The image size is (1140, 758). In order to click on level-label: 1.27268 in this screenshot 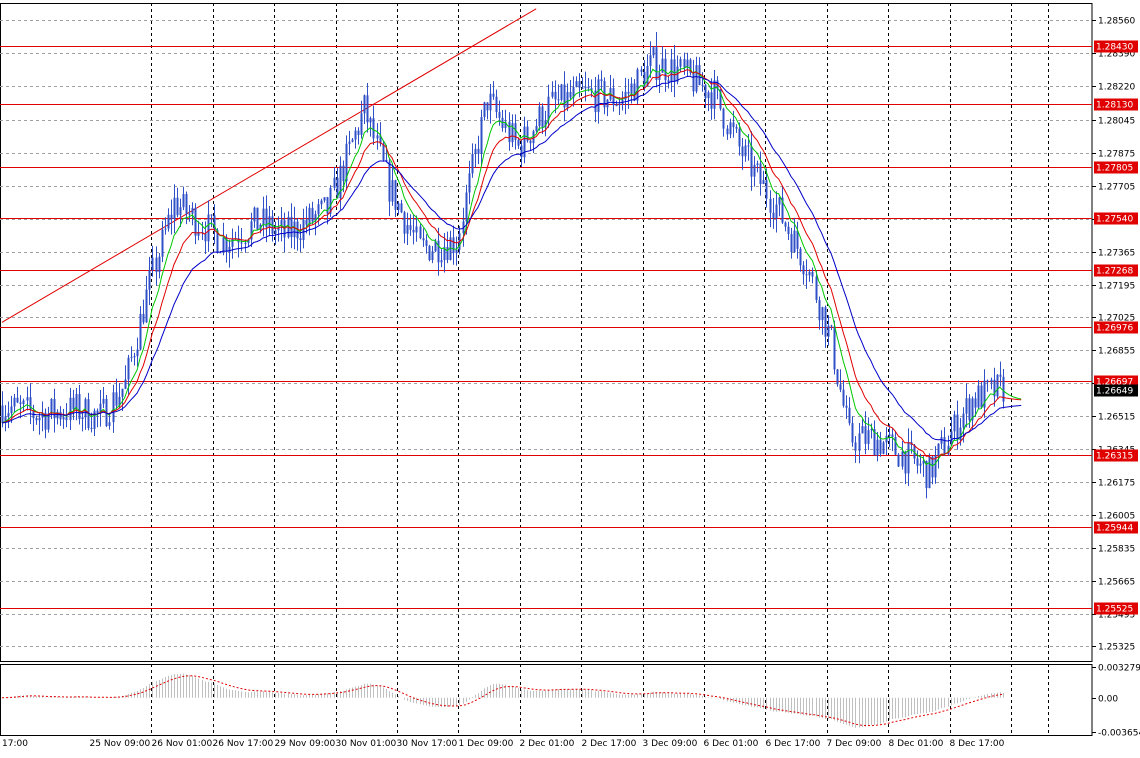, I will do `click(1114, 272)`.